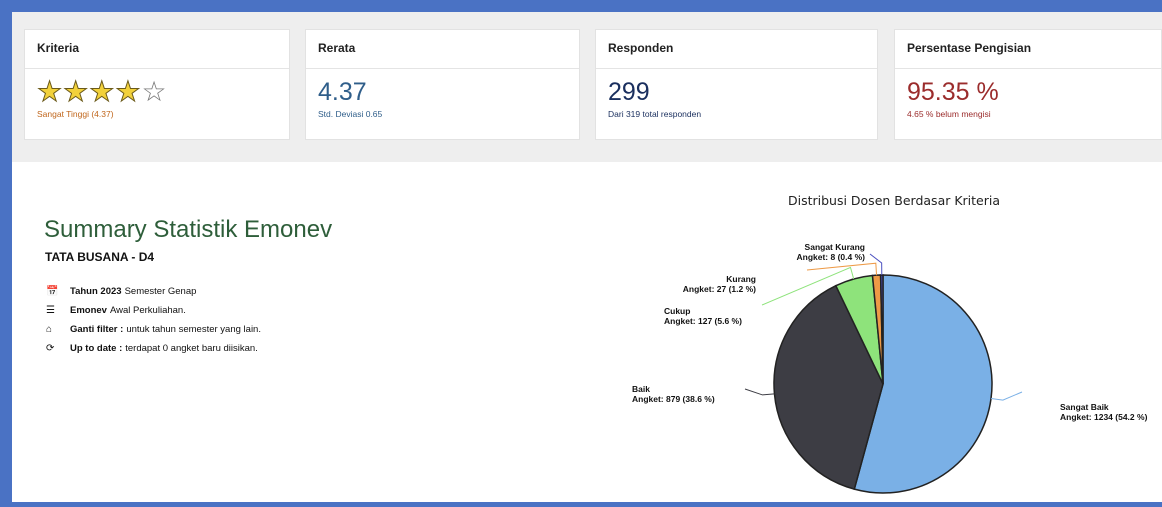 Image resolution: width=1162 pixels, height=507 pixels. Describe the element at coordinates (342, 92) in the screenshot. I see `rerata-value: 4.37` at that location.